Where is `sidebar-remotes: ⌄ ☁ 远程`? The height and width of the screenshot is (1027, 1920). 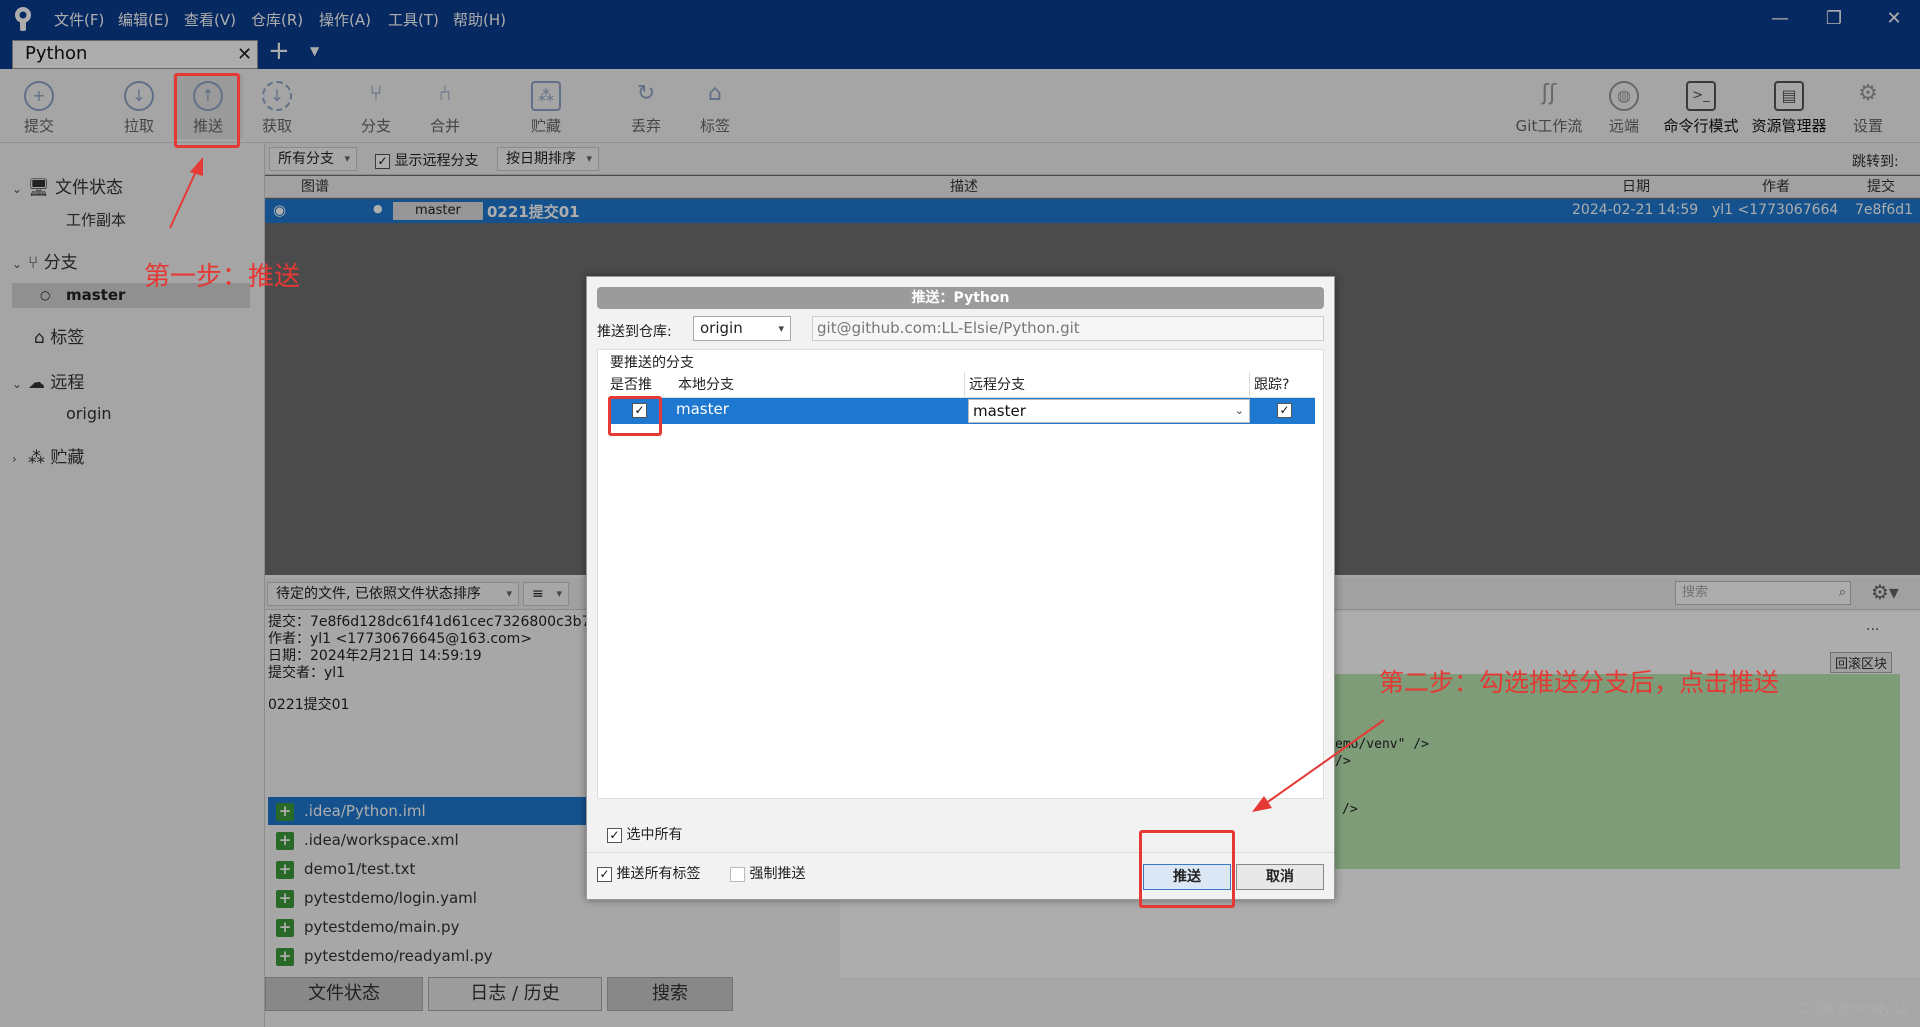 sidebar-remotes: ⌄ ☁ 远程 is located at coordinates (48, 380).